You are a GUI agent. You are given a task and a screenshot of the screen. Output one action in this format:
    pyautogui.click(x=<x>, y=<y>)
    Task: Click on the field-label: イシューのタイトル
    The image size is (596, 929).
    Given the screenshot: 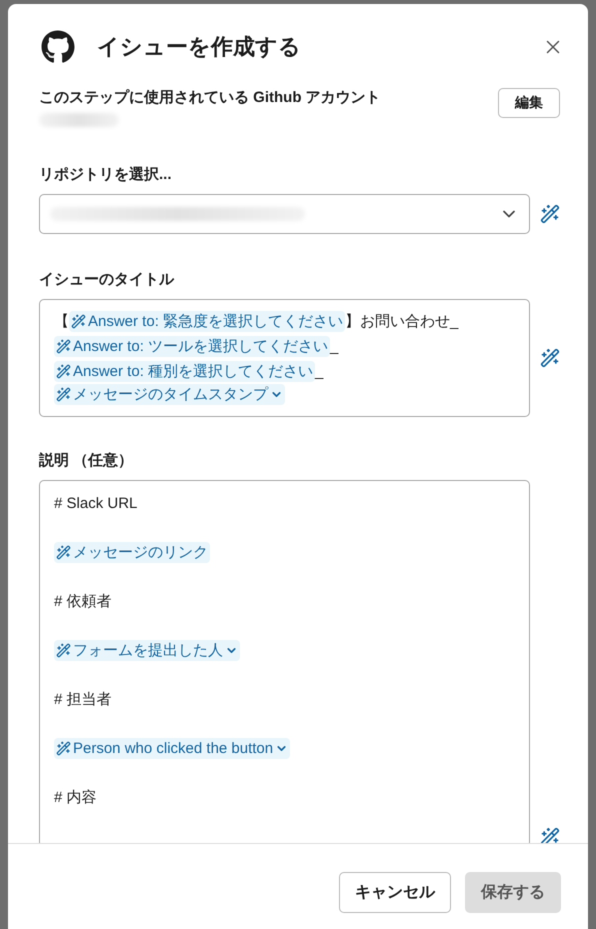 What is the action you would take?
    pyautogui.click(x=107, y=279)
    